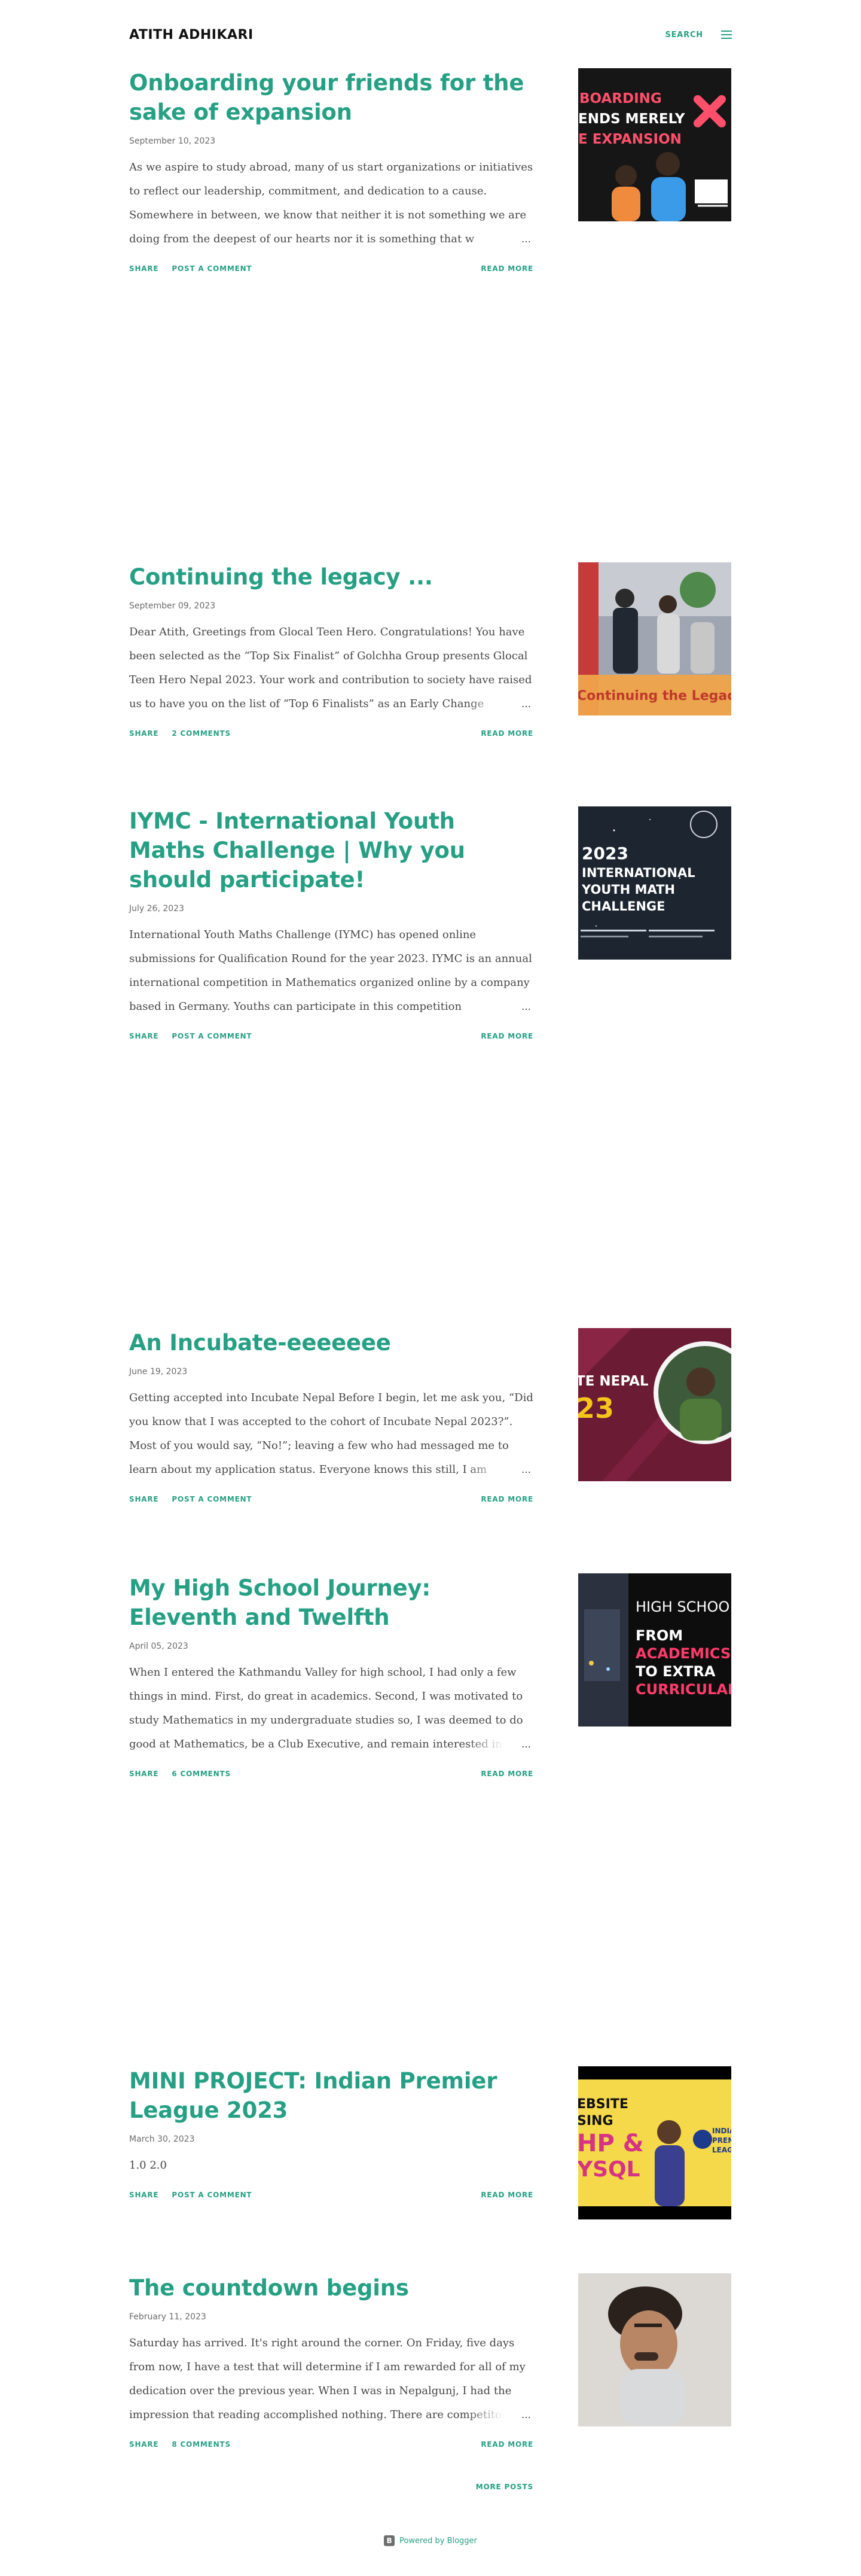 This screenshot has height=2576, width=861. I want to click on post-date: March 30, 2023, so click(162, 2139).